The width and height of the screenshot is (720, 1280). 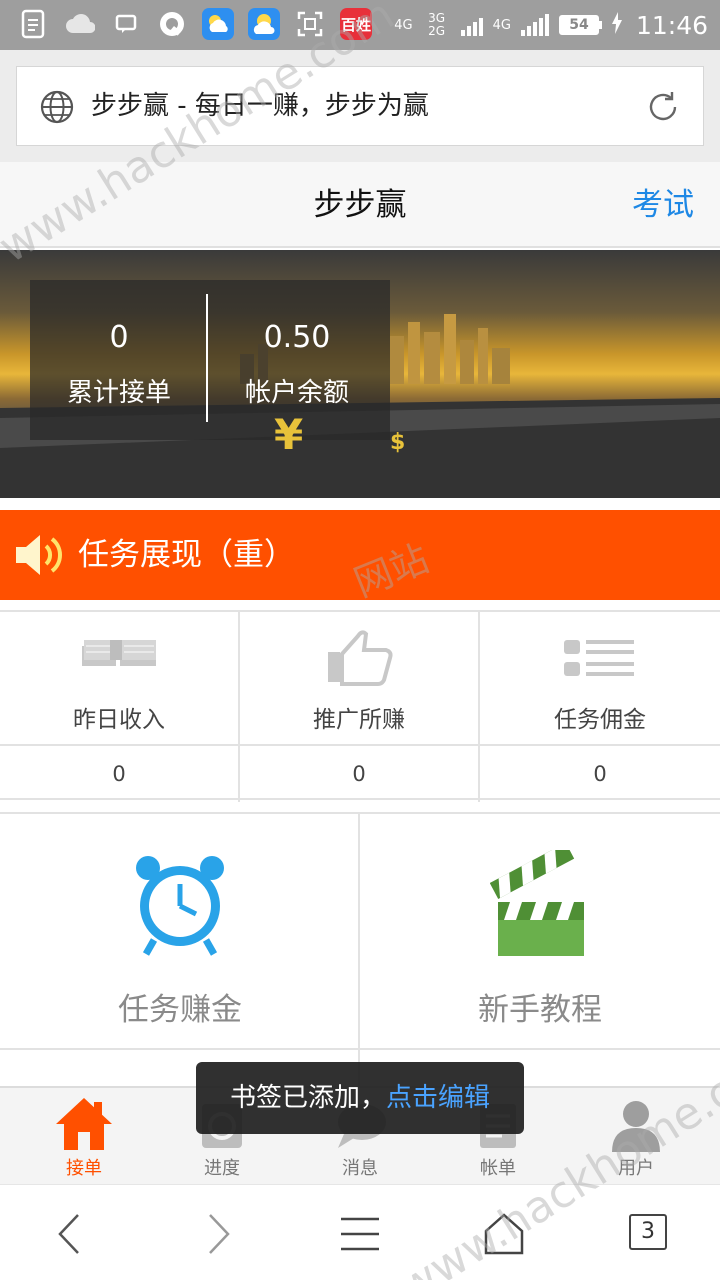 What do you see at coordinates (40, 555) in the screenshot?
I see `speaker-icon` at bounding box center [40, 555].